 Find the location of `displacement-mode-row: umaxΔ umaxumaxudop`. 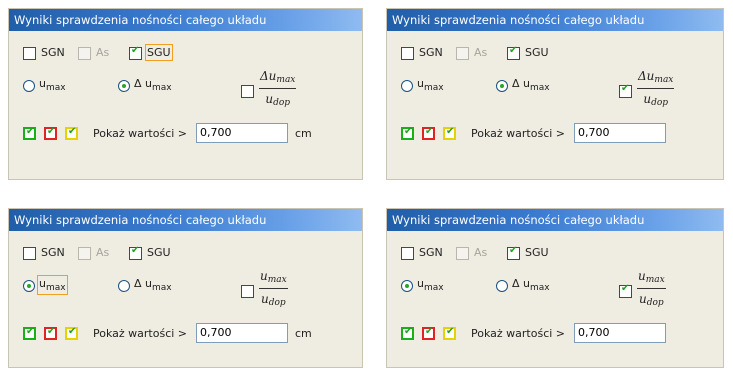

displacement-mode-row: umaxΔ umaxumaxudop is located at coordinates (560, 292).